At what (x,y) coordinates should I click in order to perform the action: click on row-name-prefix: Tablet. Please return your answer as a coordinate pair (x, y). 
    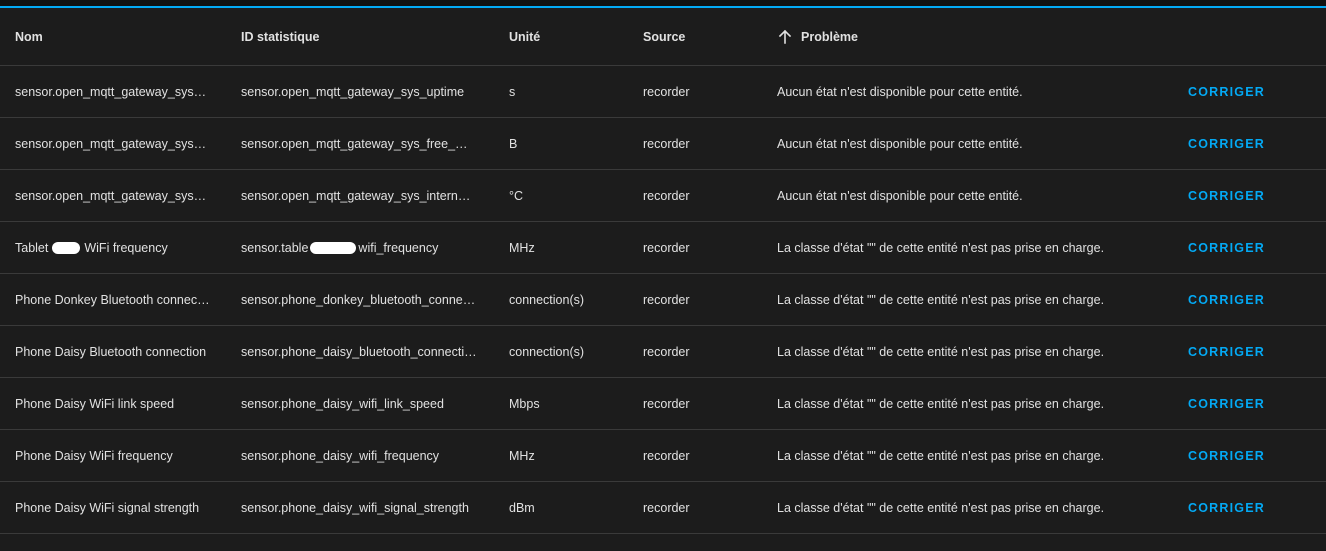
    Looking at the image, I should click on (32, 247).